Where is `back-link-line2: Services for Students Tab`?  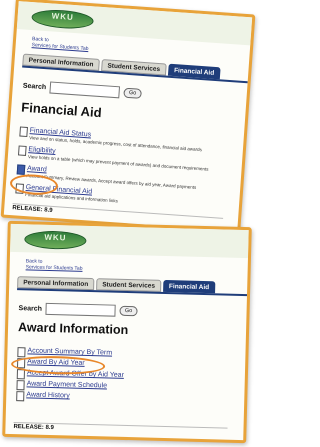
back-link-line2: Services for Students Tab is located at coordinates (54, 267).